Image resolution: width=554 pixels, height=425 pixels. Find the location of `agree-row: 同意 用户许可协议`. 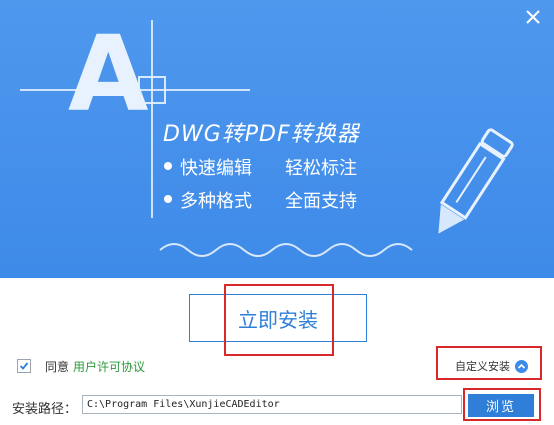

agree-row: 同意 用户许可协议 is located at coordinates (81, 366).